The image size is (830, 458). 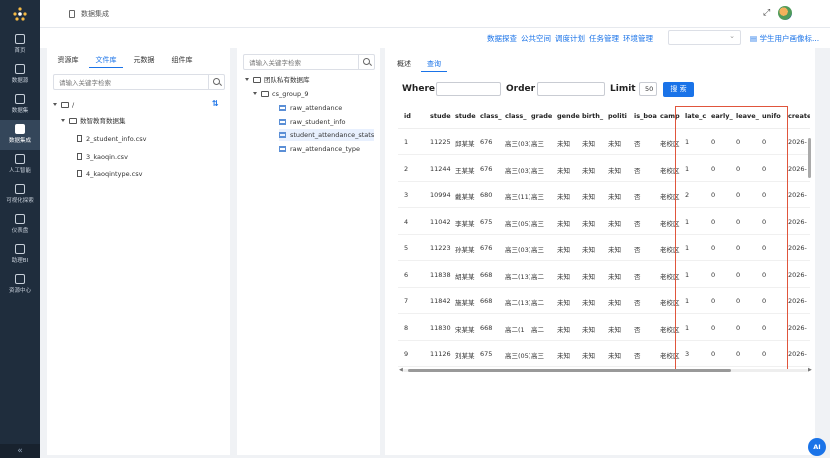 I want to click on tree-node-2: 2_student_info.csv, so click(x=111, y=139).